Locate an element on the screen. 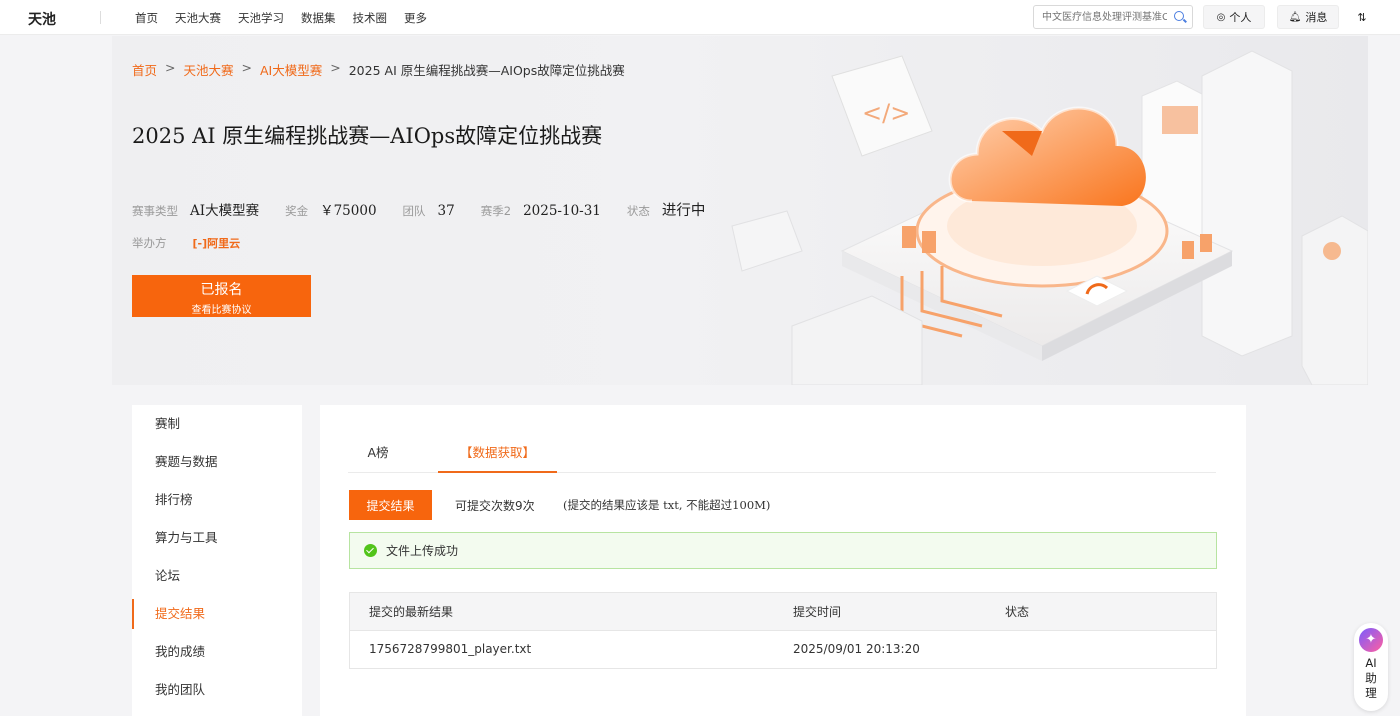 This screenshot has height=716, width=1400. competition-sidebar: 赛制 赛题与数据 排行榜 算力与工具 论坛 提交结果 我的成绩 我的团队 is located at coordinates (217, 560).